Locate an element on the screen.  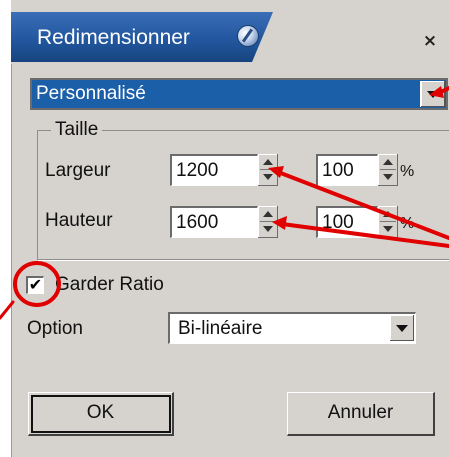
preset-dropdown-button is located at coordinates (432, 94).